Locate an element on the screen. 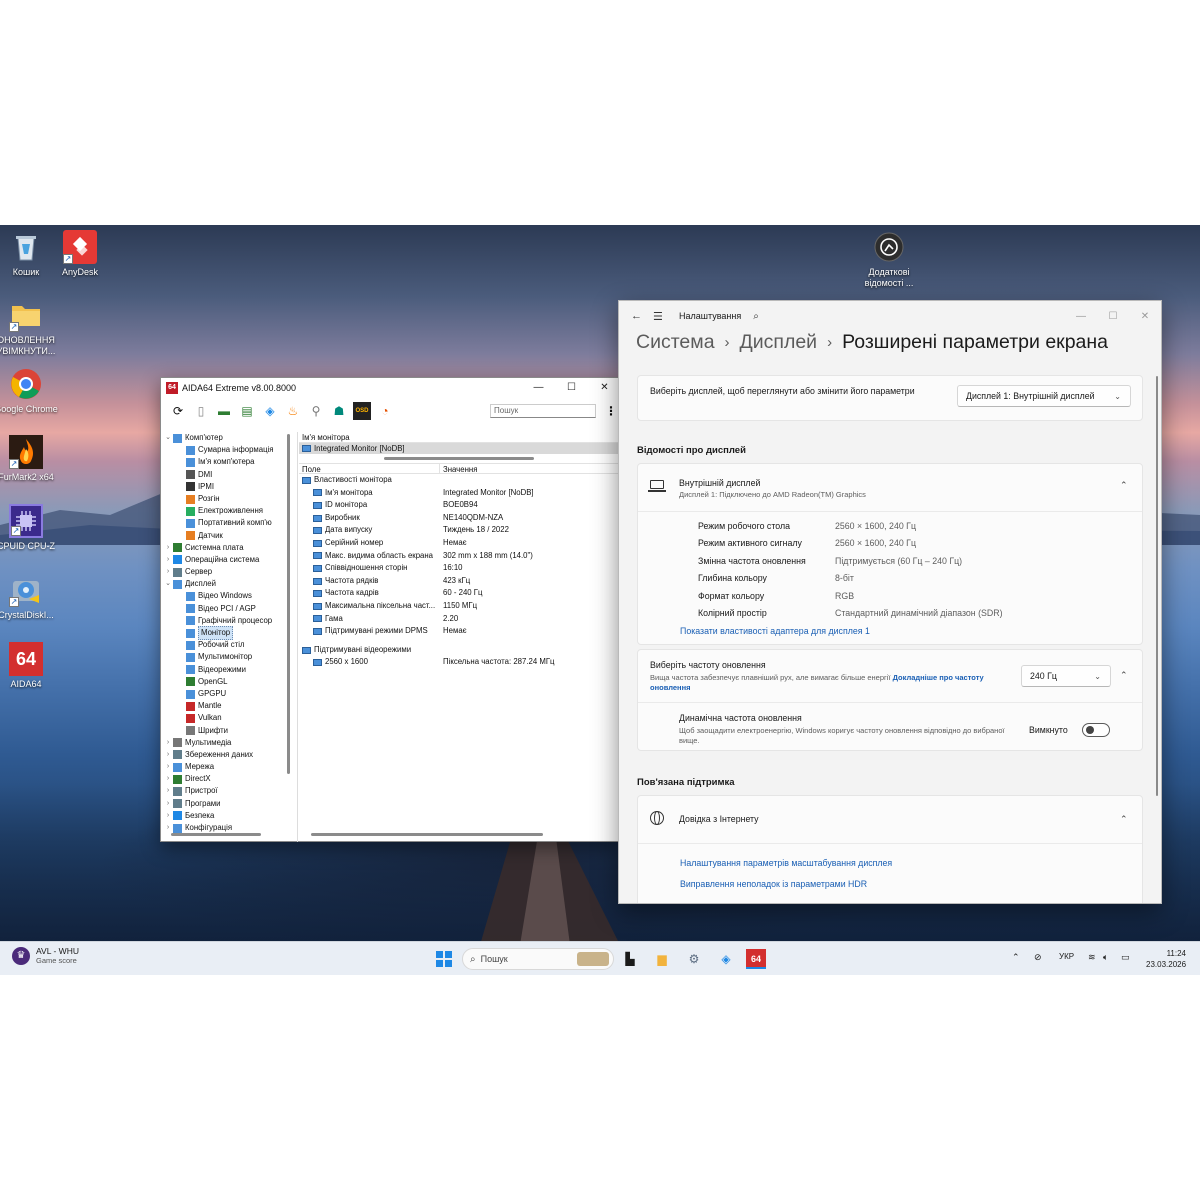 This screenshot has height=1200, width=1200. language-indicator: УКР is located at coordinates (1066, 956).